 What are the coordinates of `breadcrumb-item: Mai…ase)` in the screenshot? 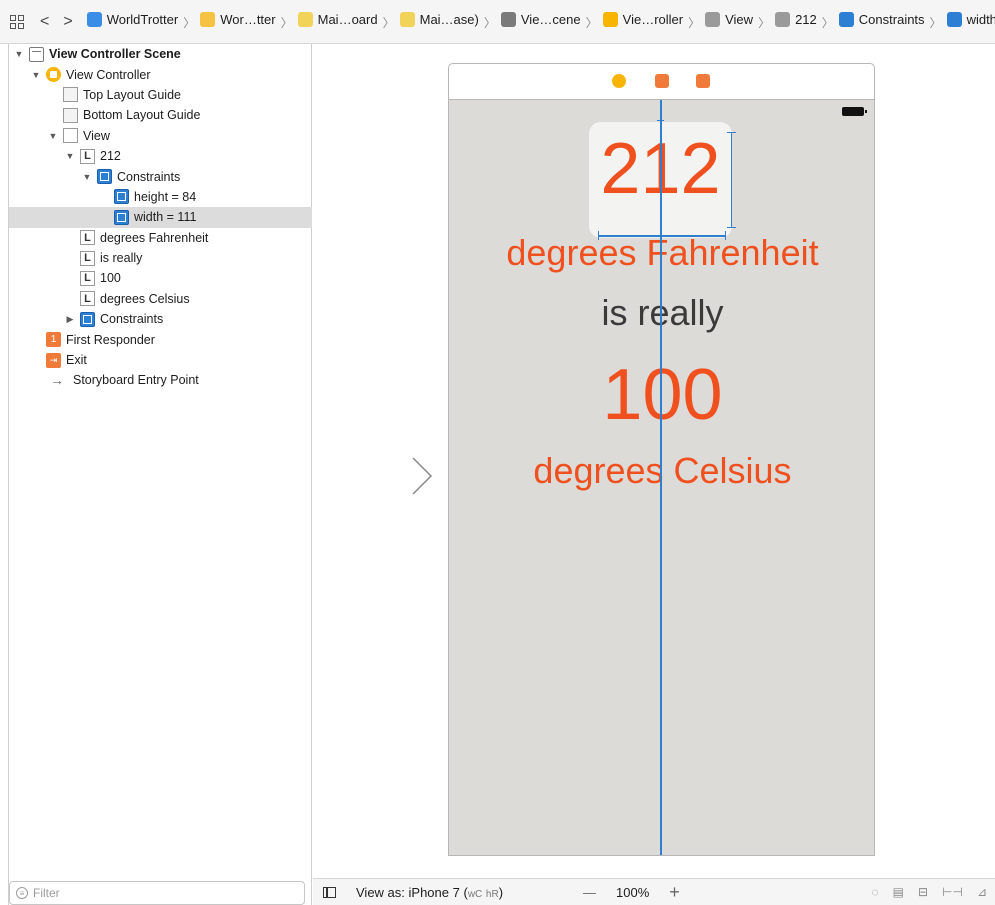 It's located at (439, 19).